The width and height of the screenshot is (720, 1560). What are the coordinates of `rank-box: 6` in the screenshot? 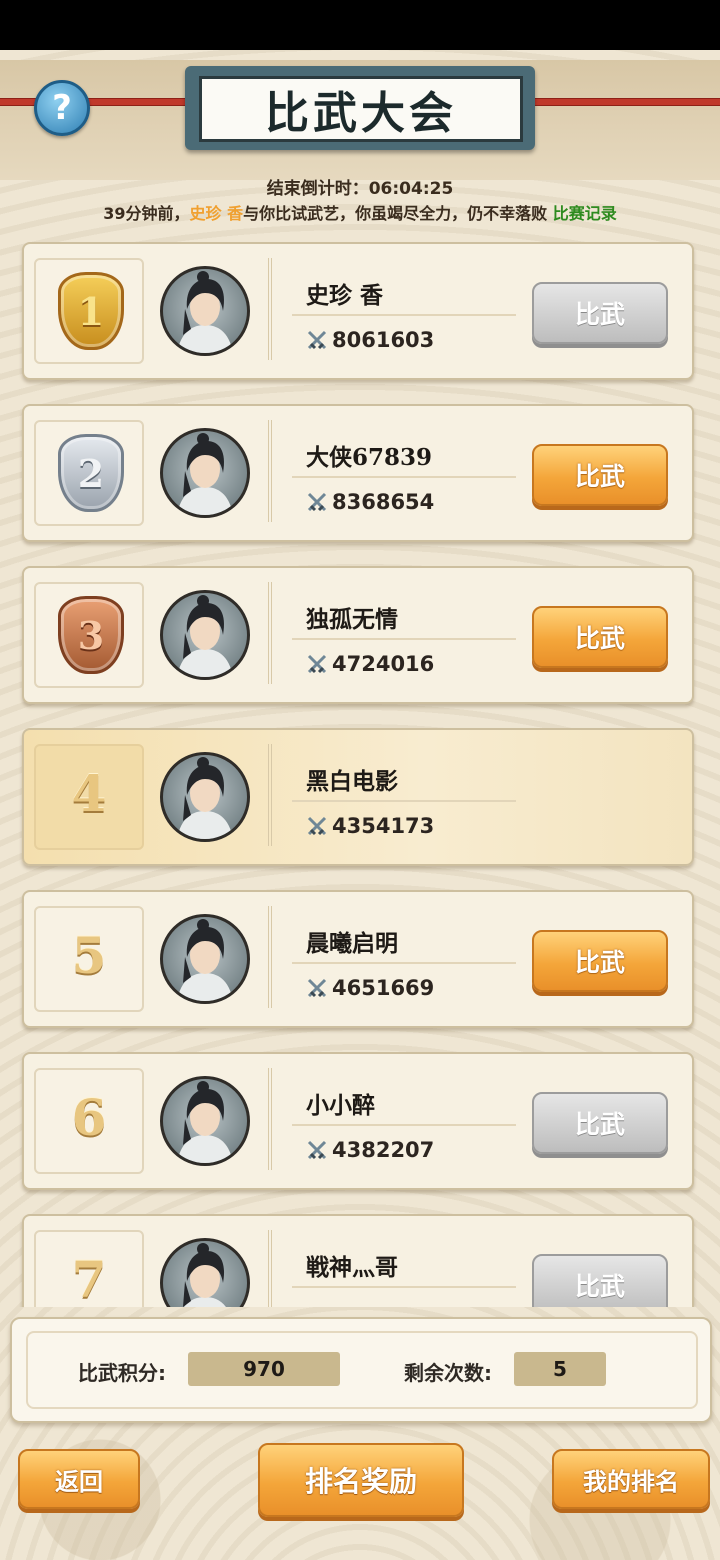 It's located at (89, 1121).